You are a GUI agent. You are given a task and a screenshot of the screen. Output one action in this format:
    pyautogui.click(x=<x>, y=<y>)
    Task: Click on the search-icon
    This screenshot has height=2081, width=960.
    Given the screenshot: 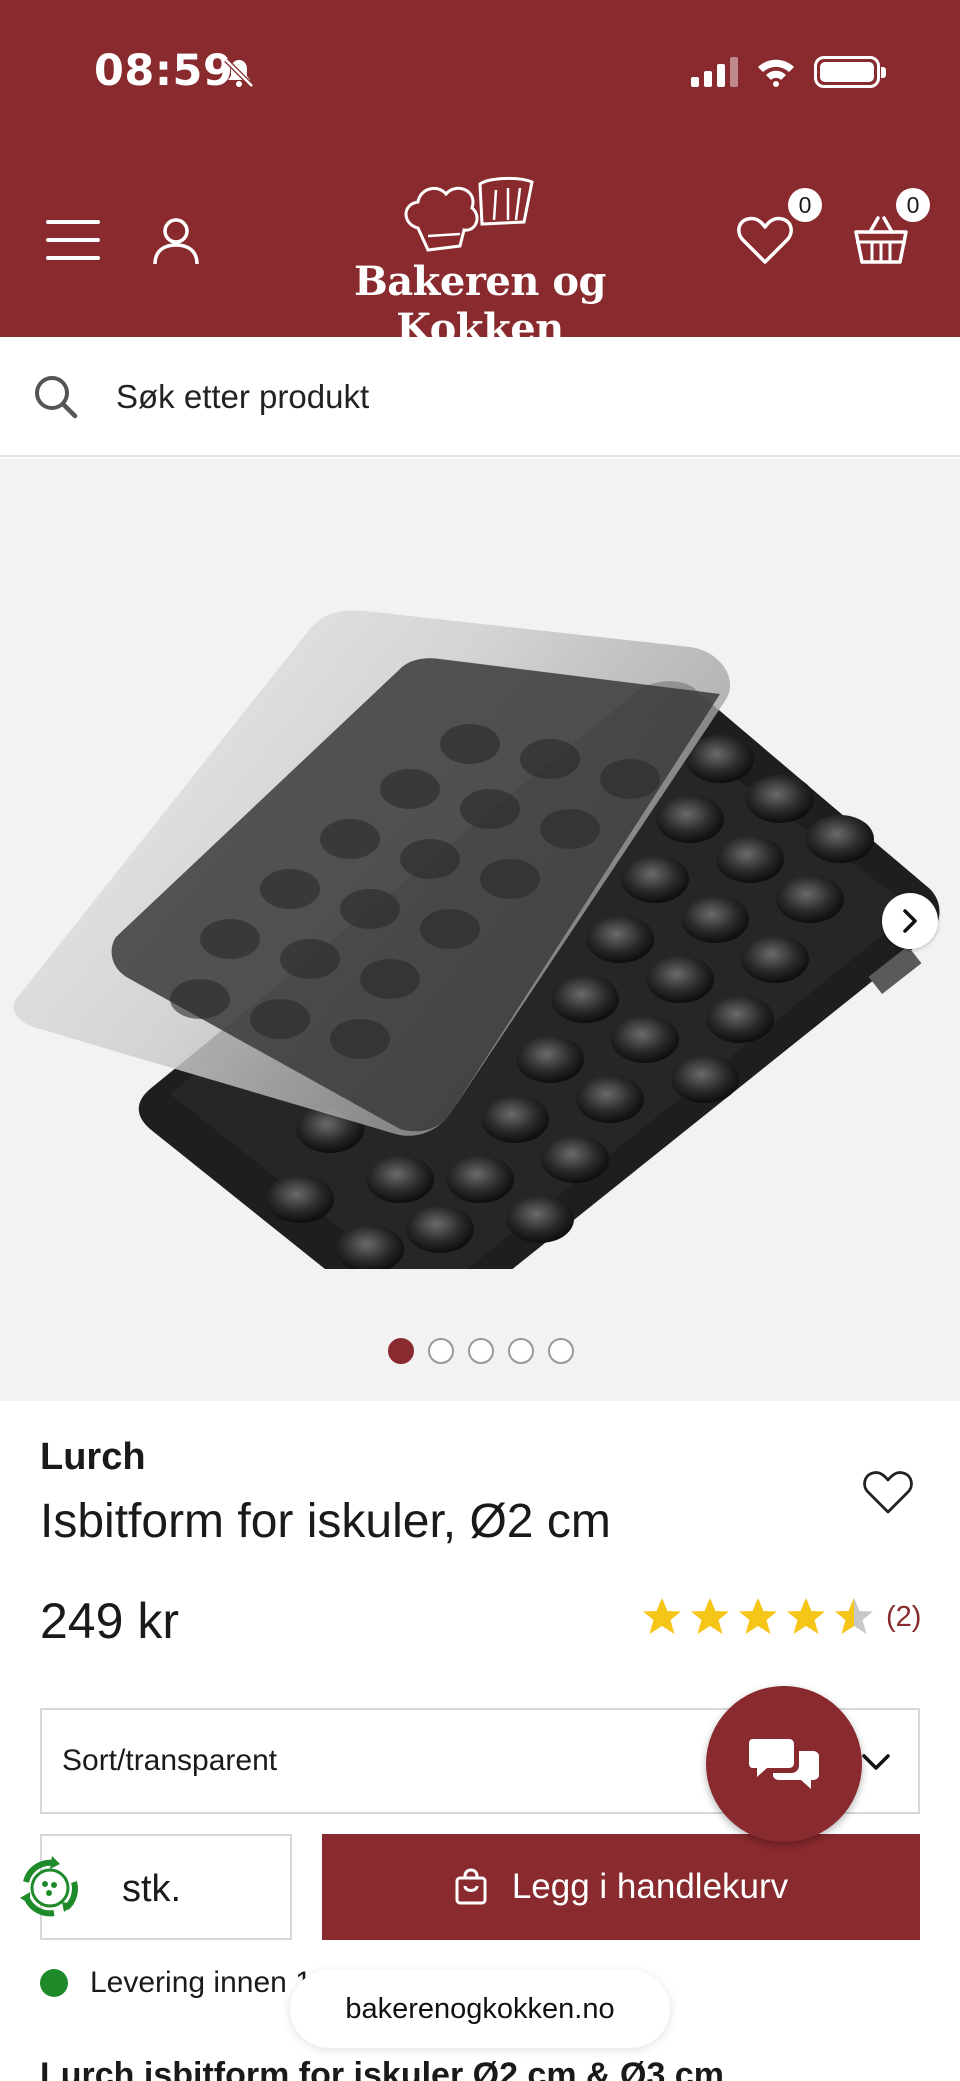 What is the action you would take?
    pyautogui.click(x=55, y=396)
    